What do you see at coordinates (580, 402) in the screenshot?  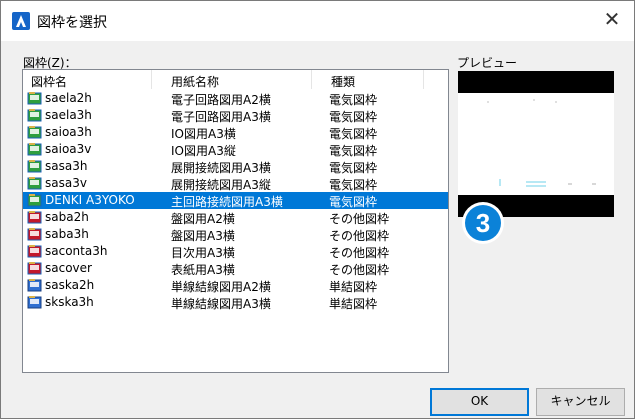 I see `cancel-button: キャンセル` at bounding box center [580, 402].